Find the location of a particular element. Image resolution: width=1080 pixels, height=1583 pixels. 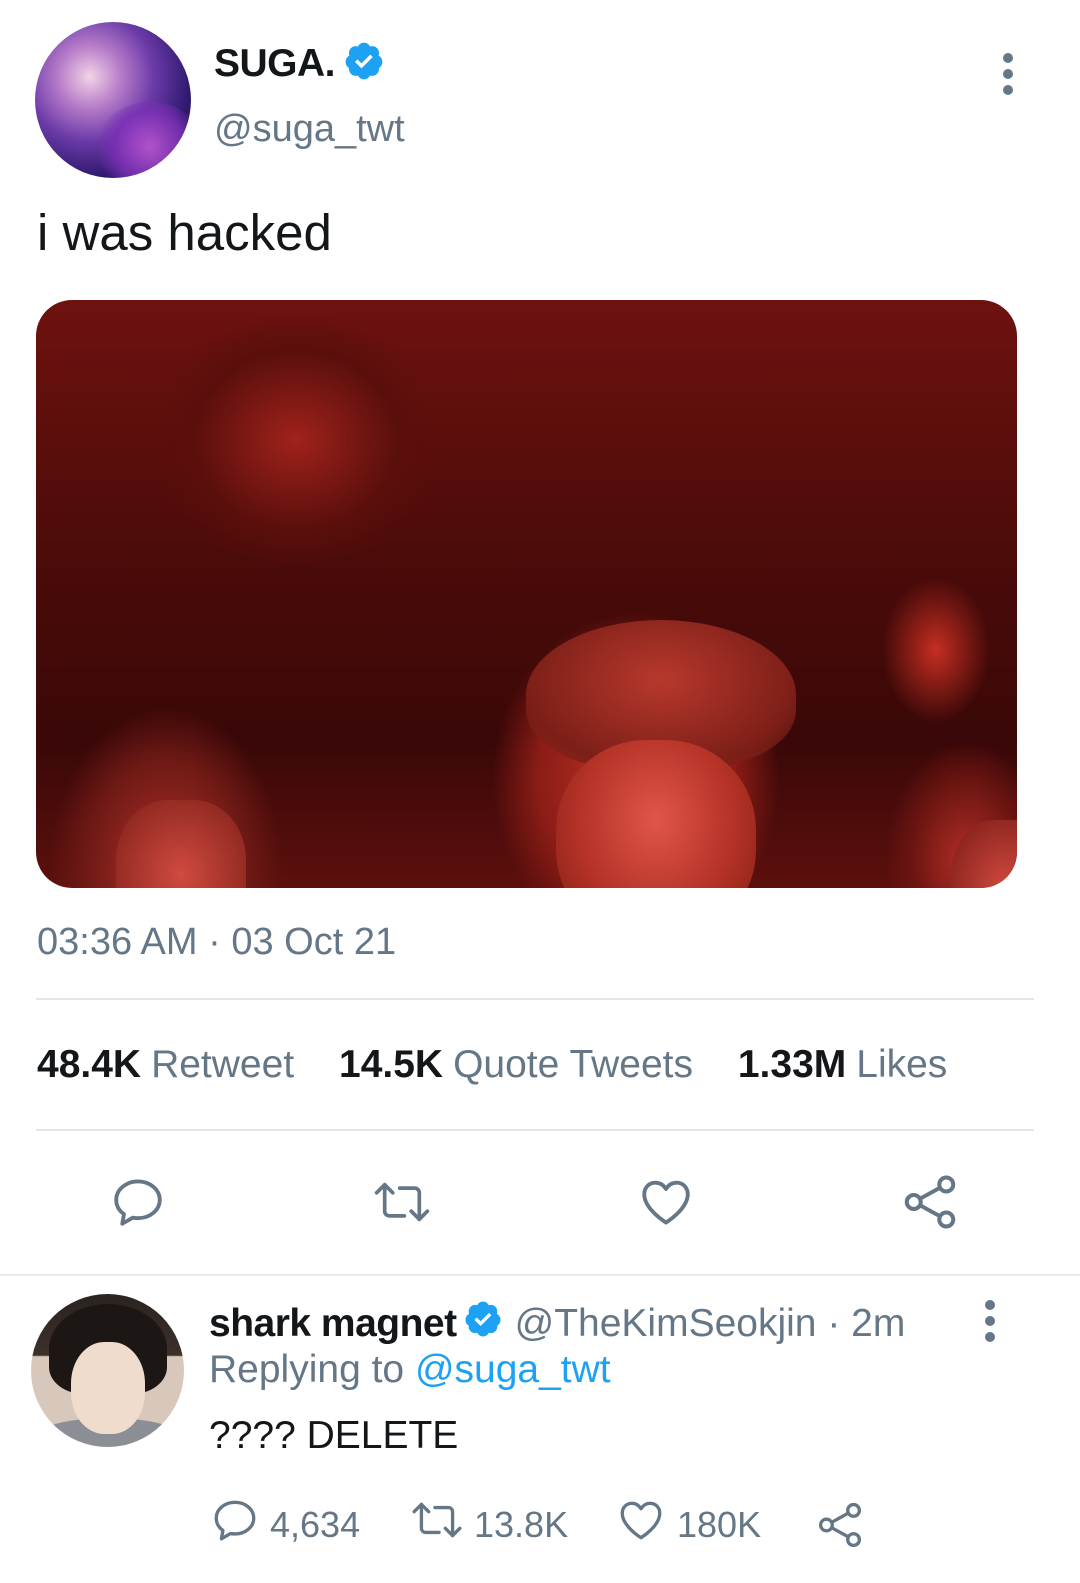

retweet-label: Retweet is located at coordinates (223, 1064).